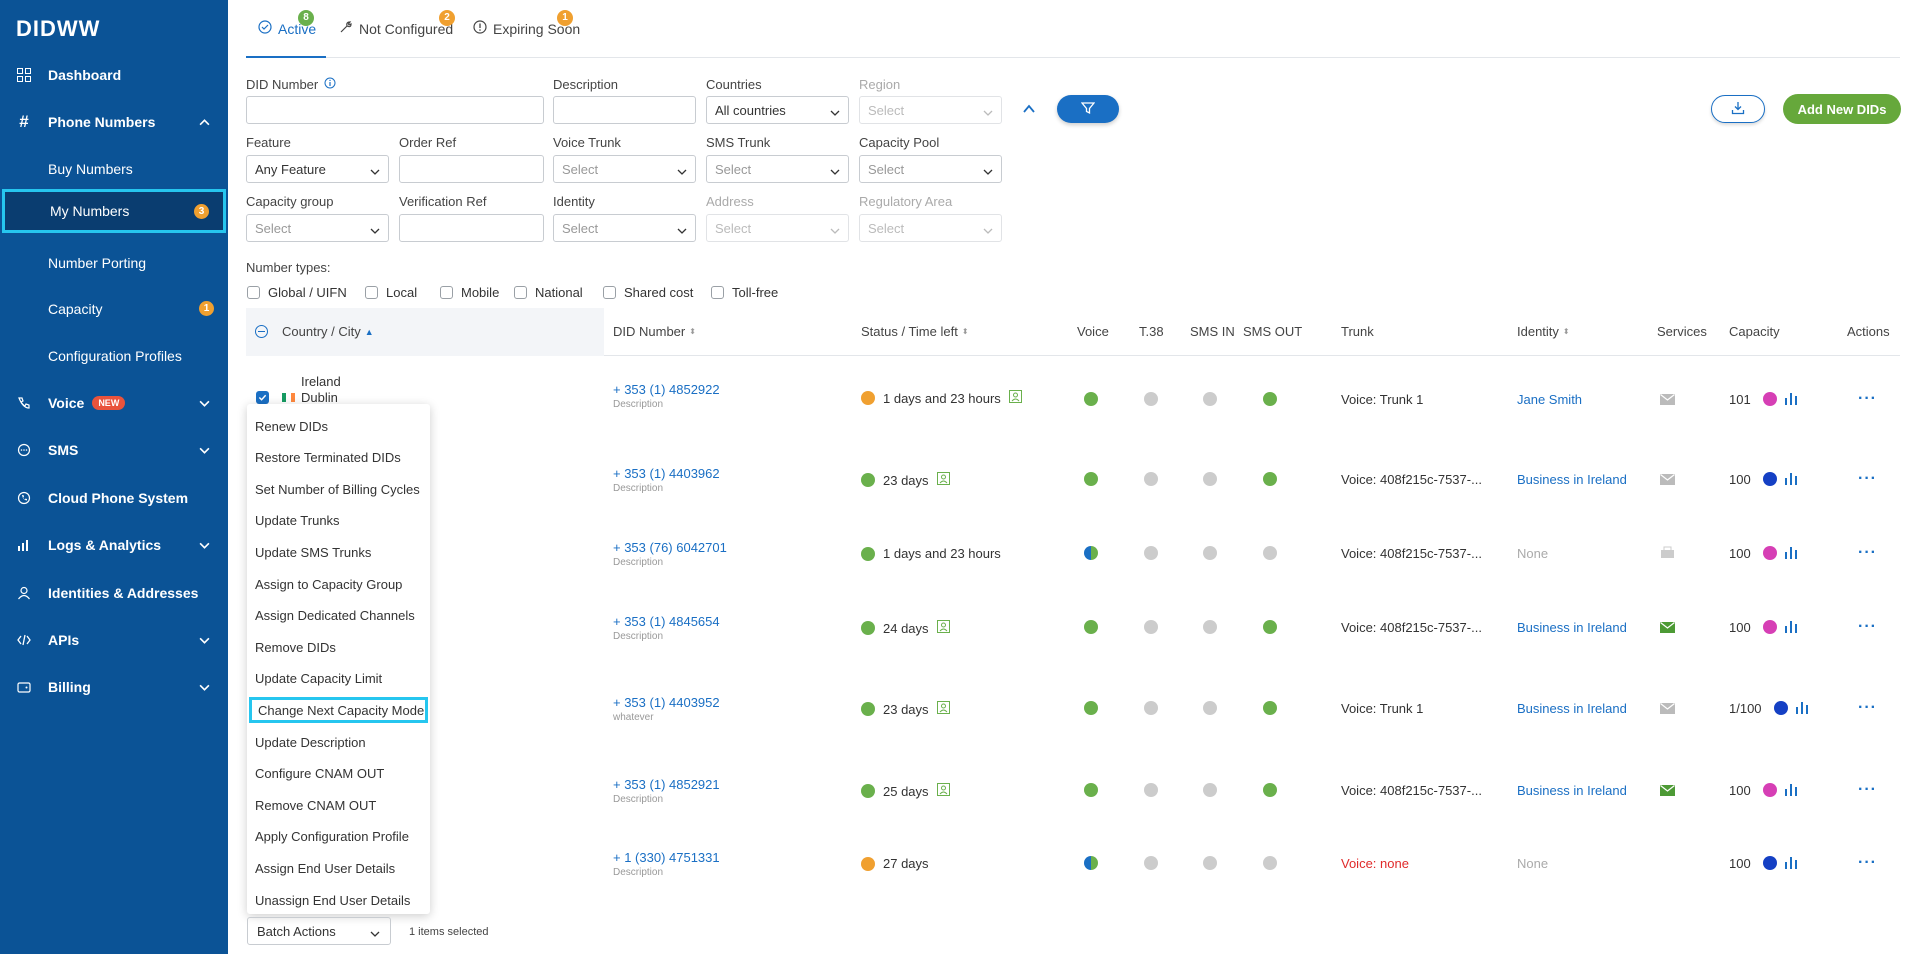 Image resolution: width=1910 pixels, height=954 pixels. Describe the element at coordinates (1738, 109) in the screenshot. I see `download-button` at that location.